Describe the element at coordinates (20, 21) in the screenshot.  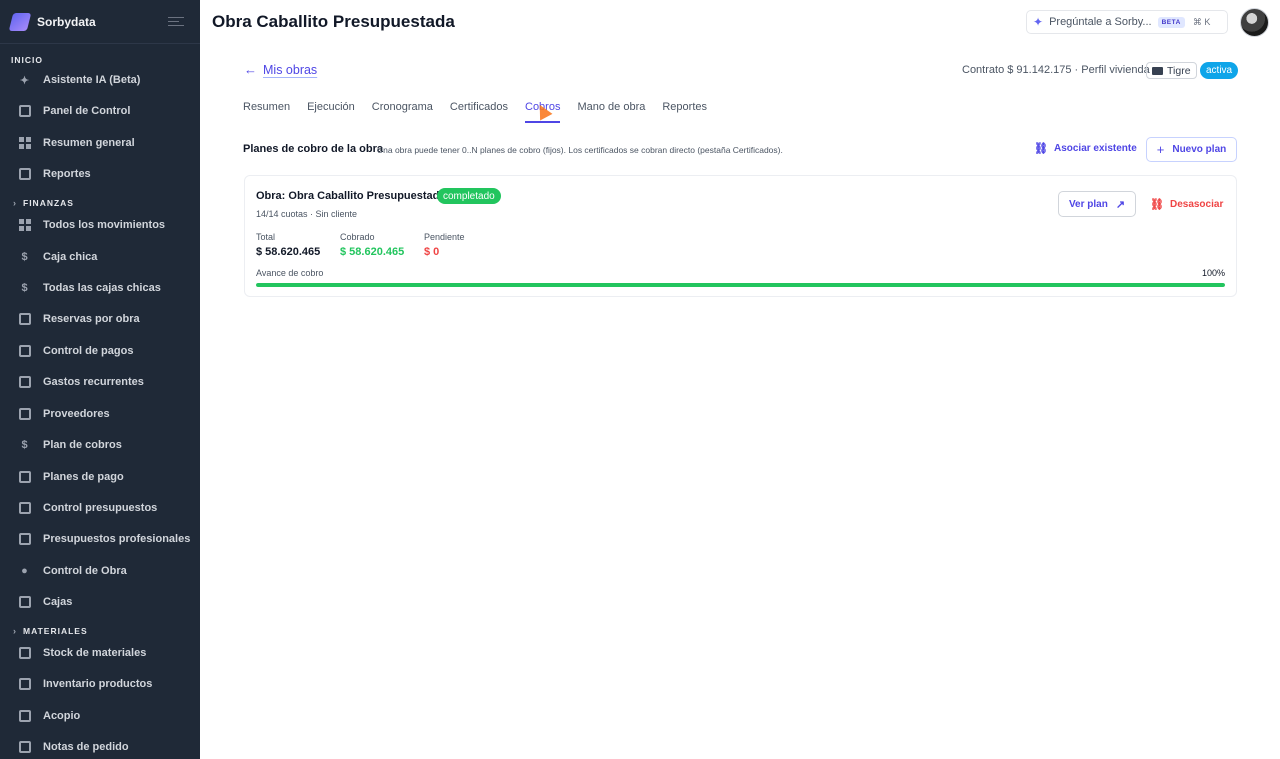
I see `logo-icon` at that location.